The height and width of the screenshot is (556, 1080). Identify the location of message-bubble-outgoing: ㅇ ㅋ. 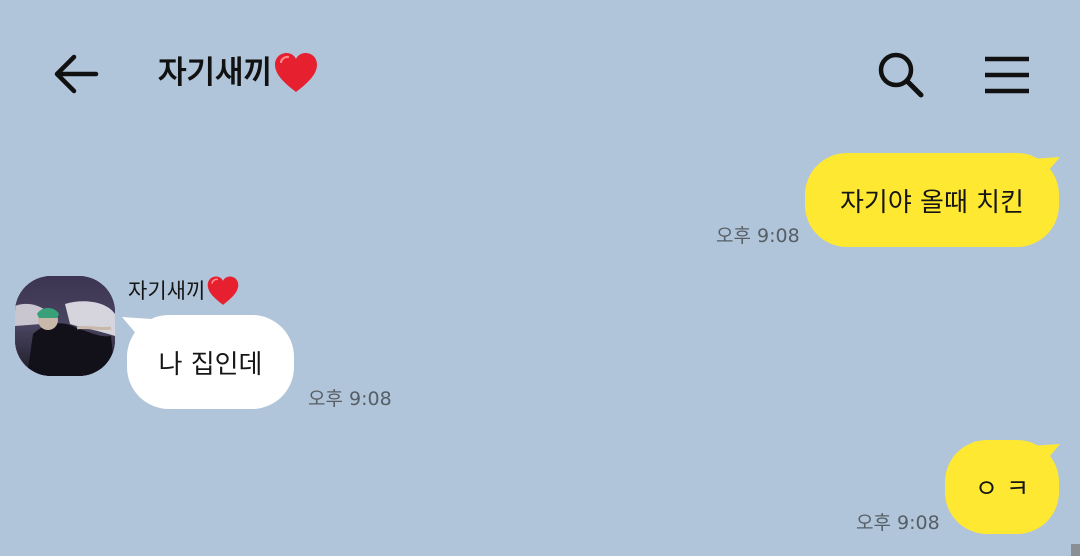
(1002, 487).